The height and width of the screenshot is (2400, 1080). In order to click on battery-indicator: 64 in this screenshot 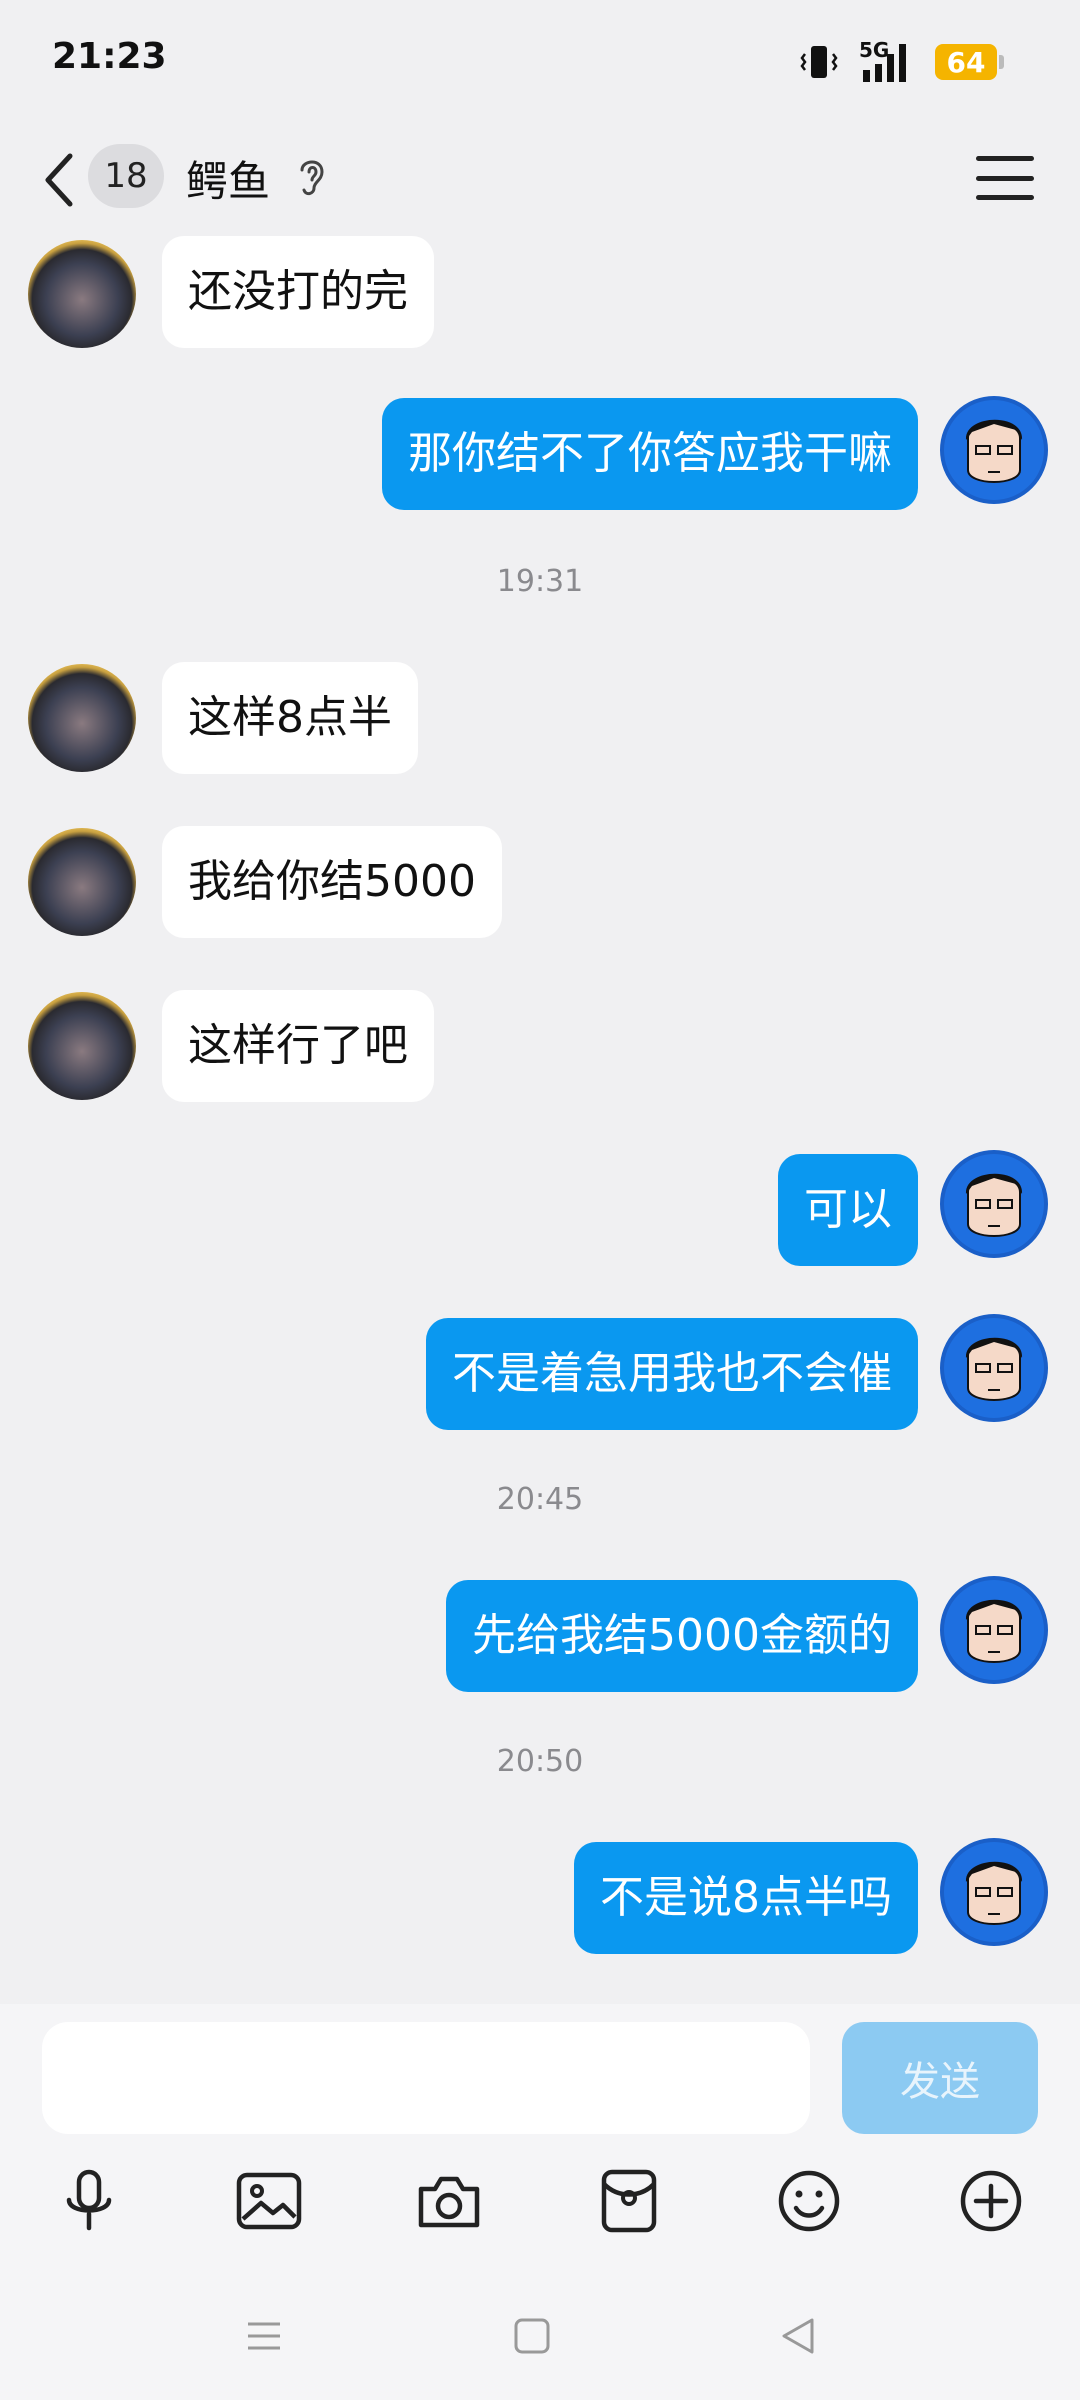, I will do `click(969, 62)`.